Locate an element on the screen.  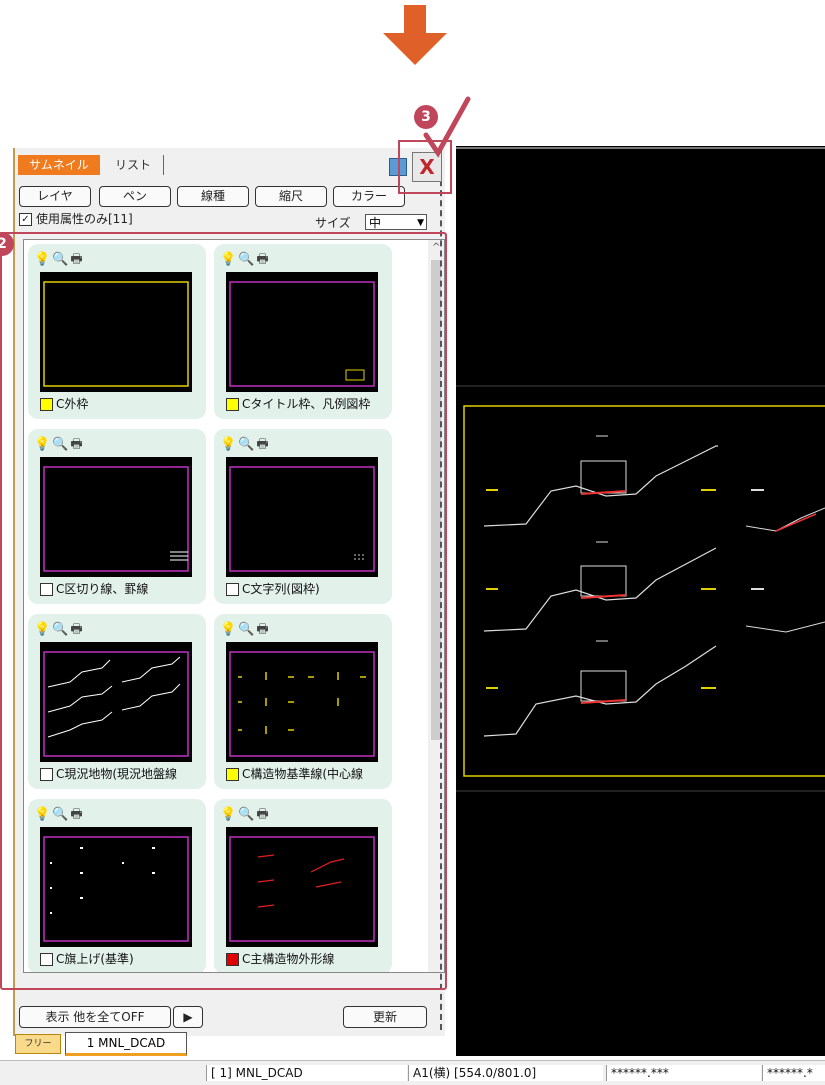
category-button-linetype: 線種 is located at coordinates (213, 196).